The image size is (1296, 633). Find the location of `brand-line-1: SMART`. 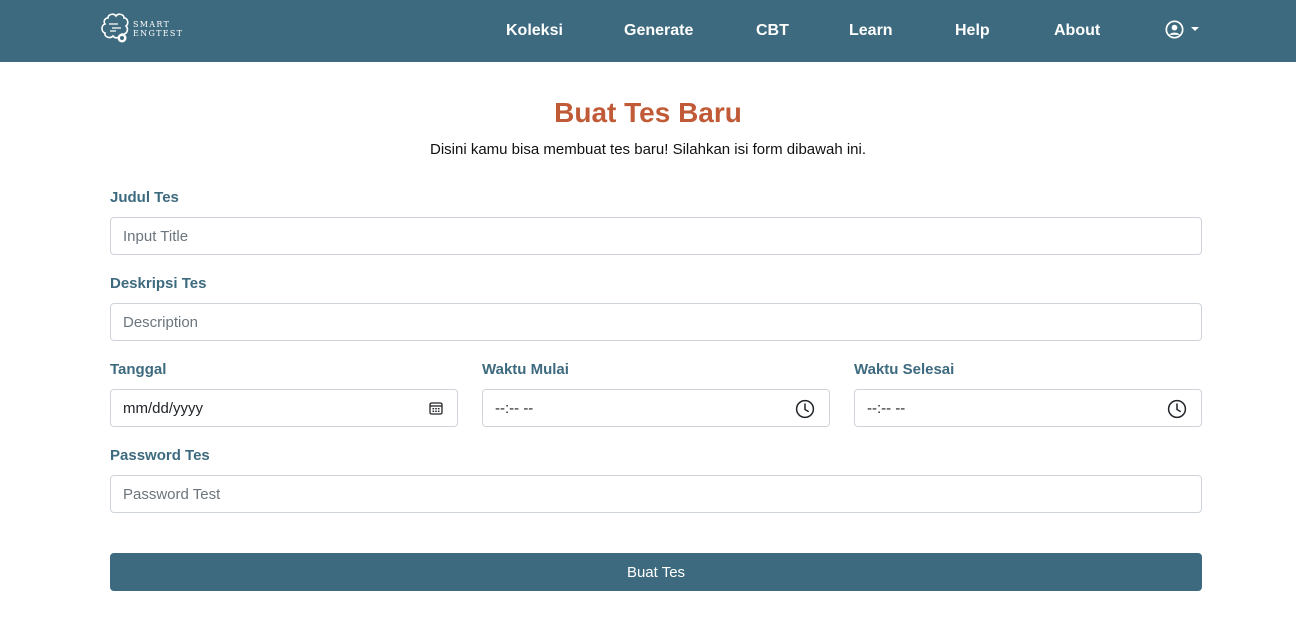

brand-line-1: SMART is located at coordinates (152, 24).